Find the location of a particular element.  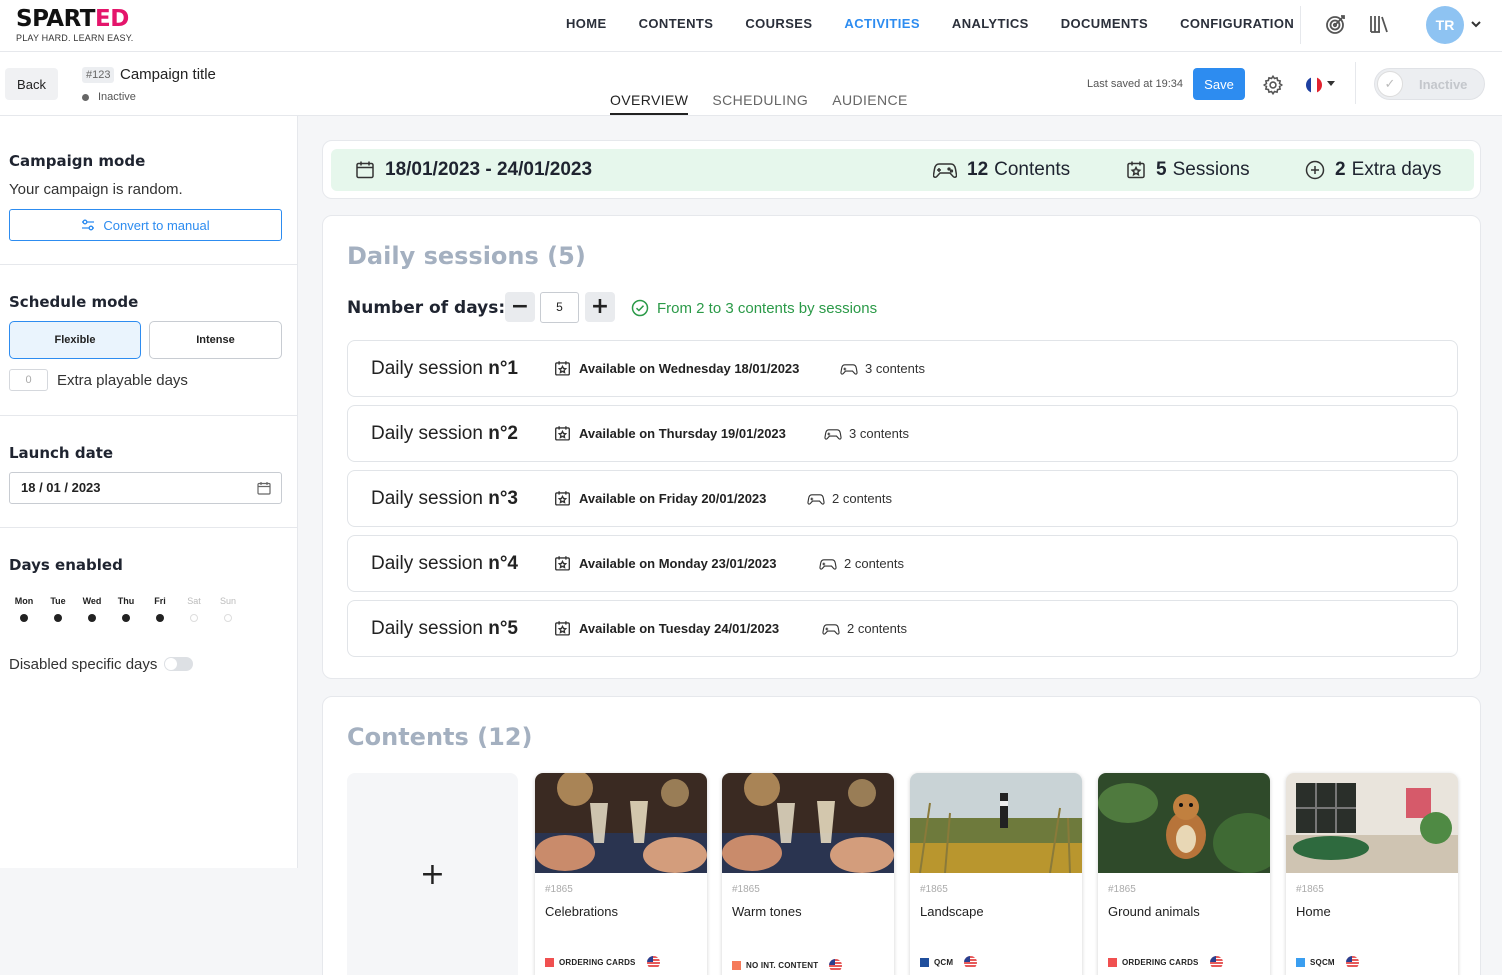

session-availability: Available on Friday 20/01/2023 is located at coordinates (660, 498).